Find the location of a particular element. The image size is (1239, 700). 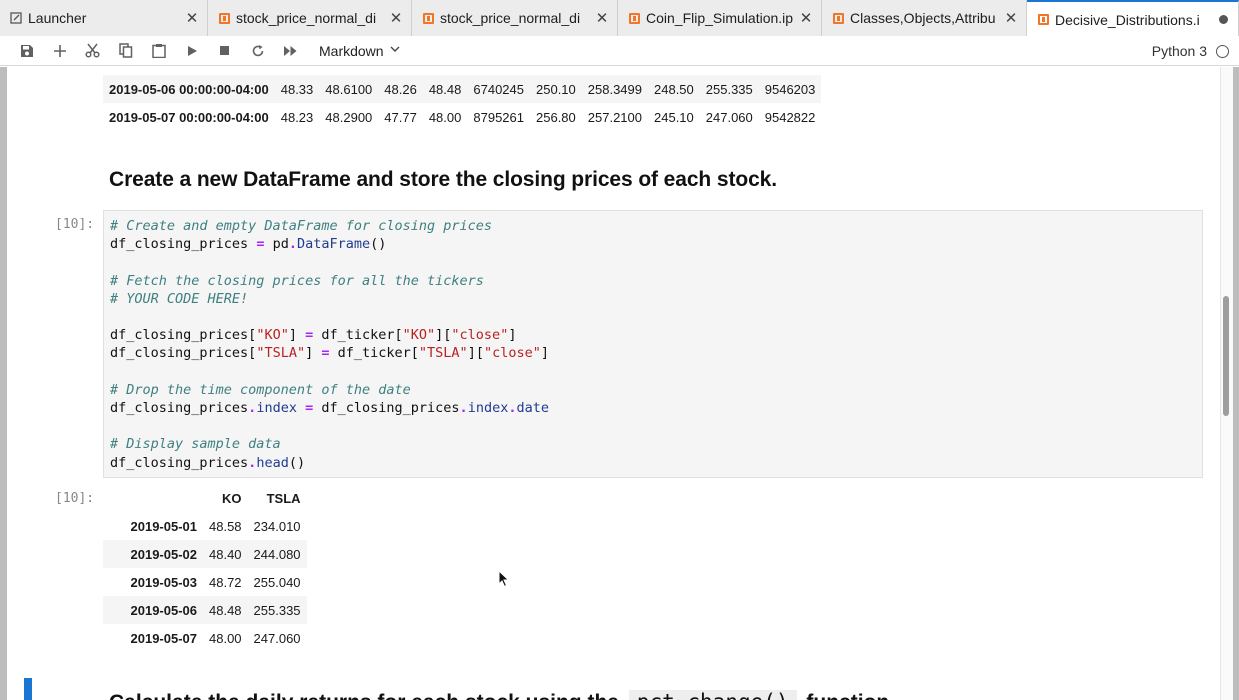

table-cell: 256.80 is located at coordinates (556, 117).